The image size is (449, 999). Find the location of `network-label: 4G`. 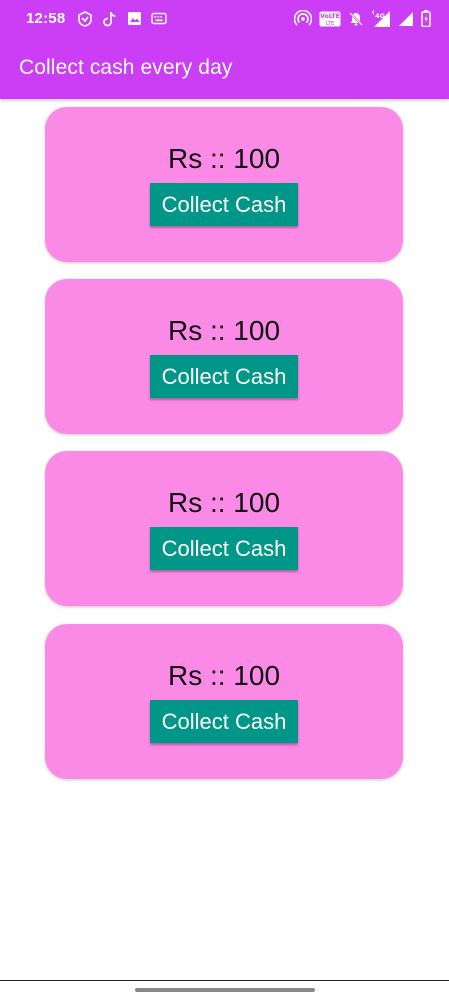

network-label: 4G is located at coordinates (380, 16).